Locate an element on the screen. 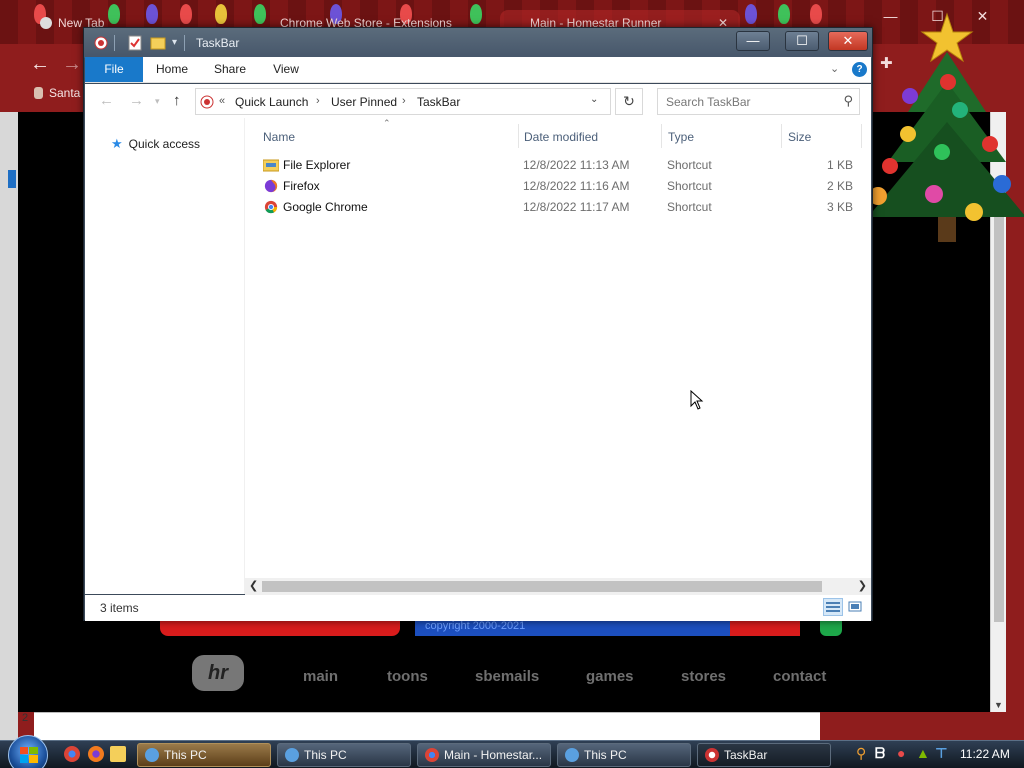 The height and width of the screenshot is (768, 1024). site-nav-games: games is located at coordinates (610, 676).